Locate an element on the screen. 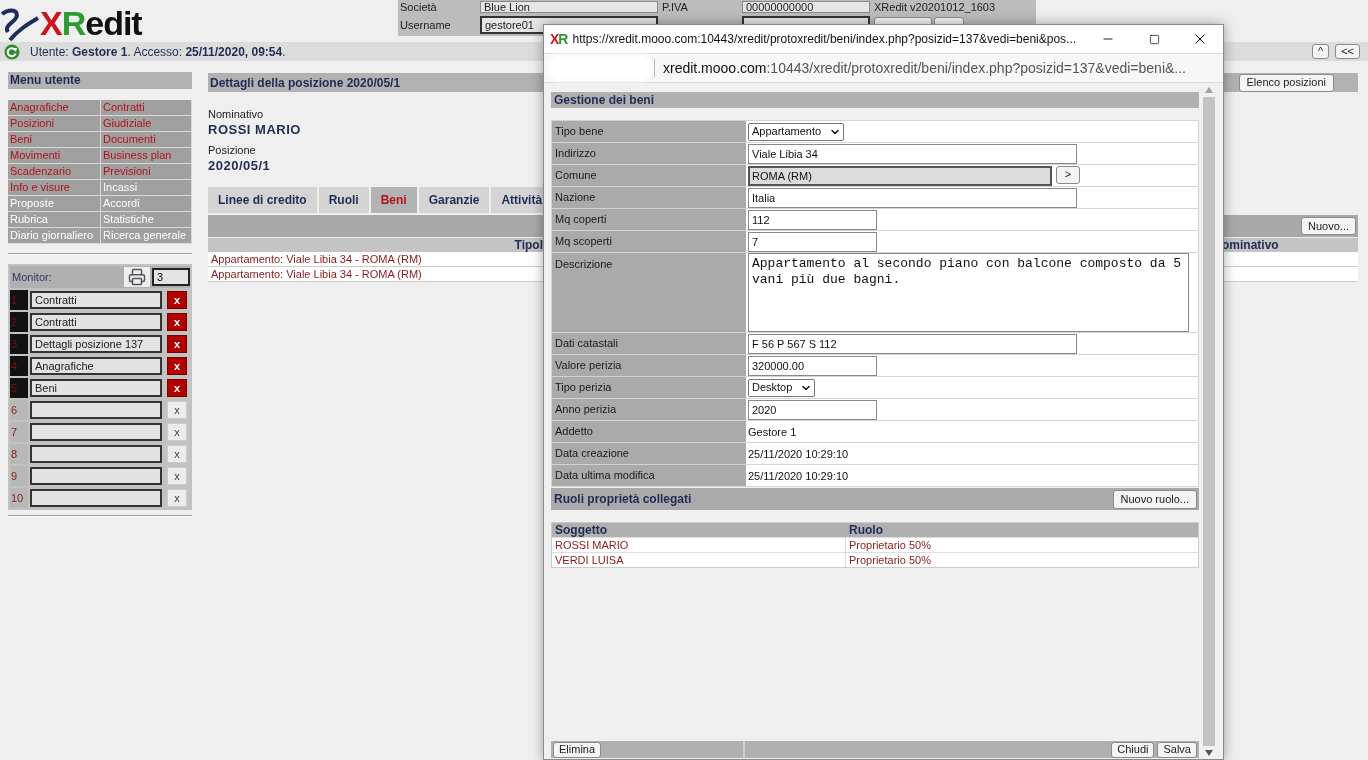  section-header: Ruoli proprietà collegati is located at coordinates (623, 499).